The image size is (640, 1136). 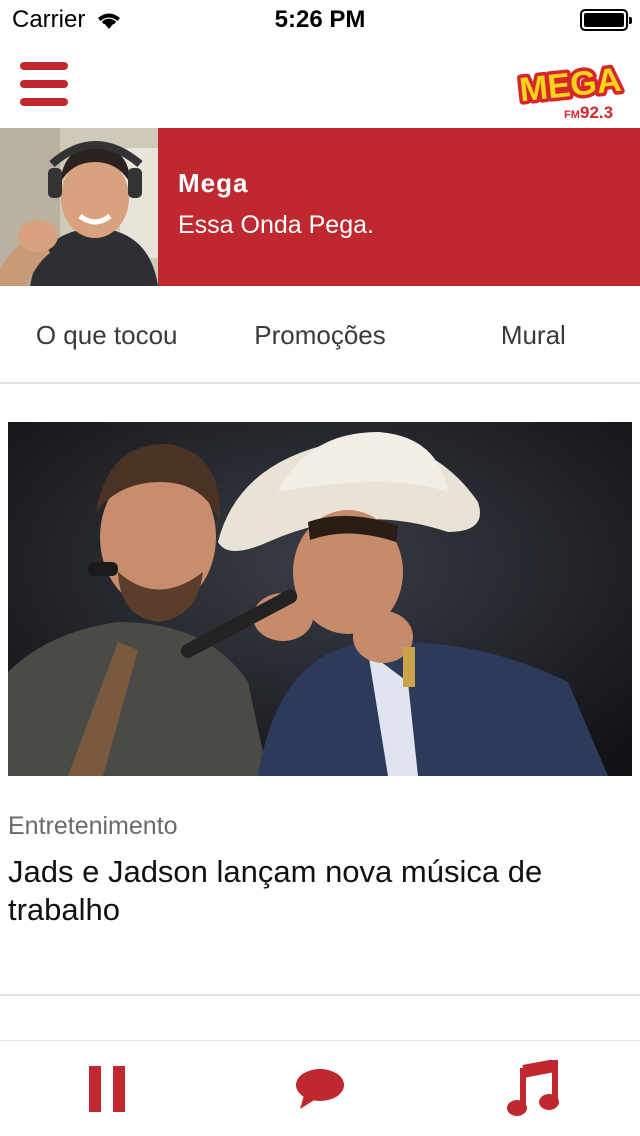 I want to click on station-banner: Mega Essa Onda Pega., so click(x=320, y=207).